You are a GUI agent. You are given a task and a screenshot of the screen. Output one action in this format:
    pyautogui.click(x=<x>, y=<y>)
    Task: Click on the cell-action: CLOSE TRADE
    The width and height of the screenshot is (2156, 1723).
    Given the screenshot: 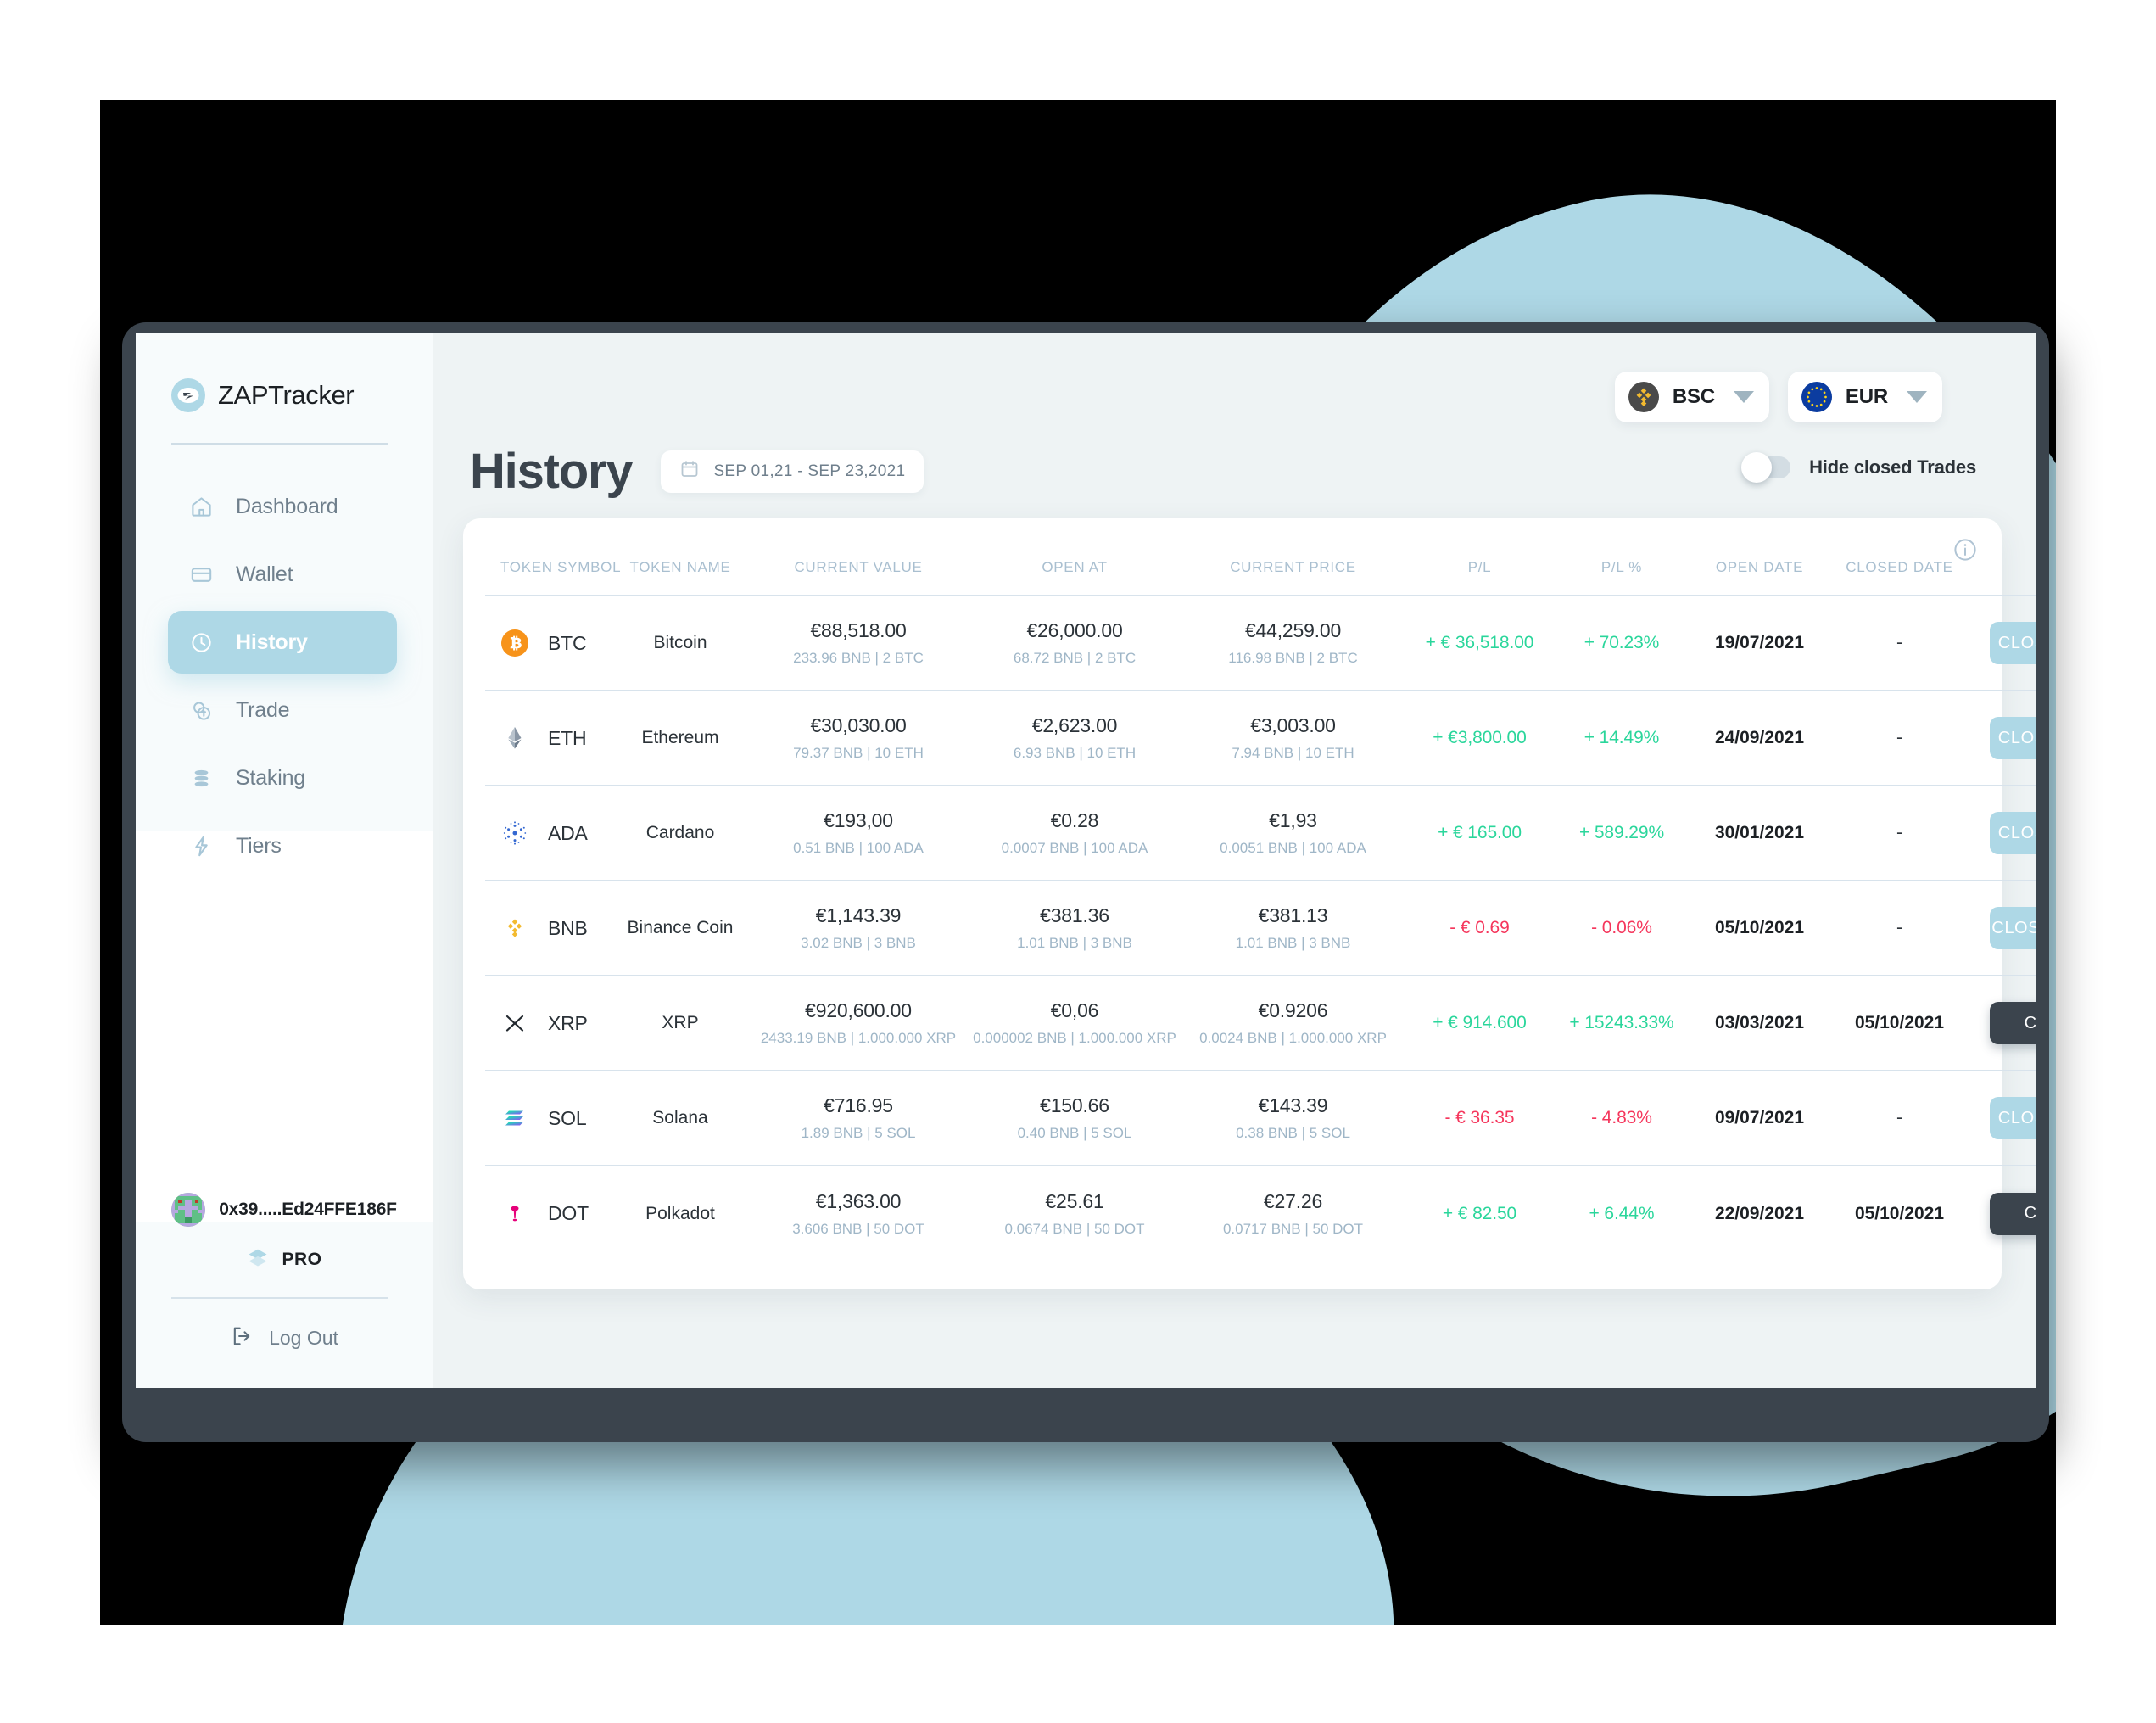 What is the action you would take?
    pyautogui.click(x=2003, y=738)
    